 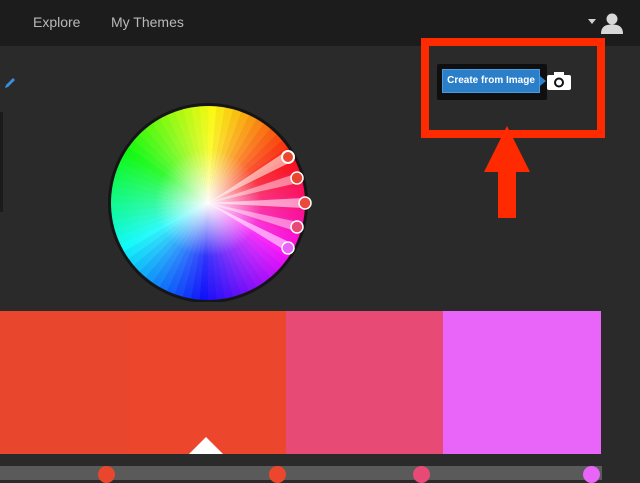 What do you see at coordinates (206, 445) in the screenshot?
I see `selected-swatch-marker` at bounding box center [206, 445].